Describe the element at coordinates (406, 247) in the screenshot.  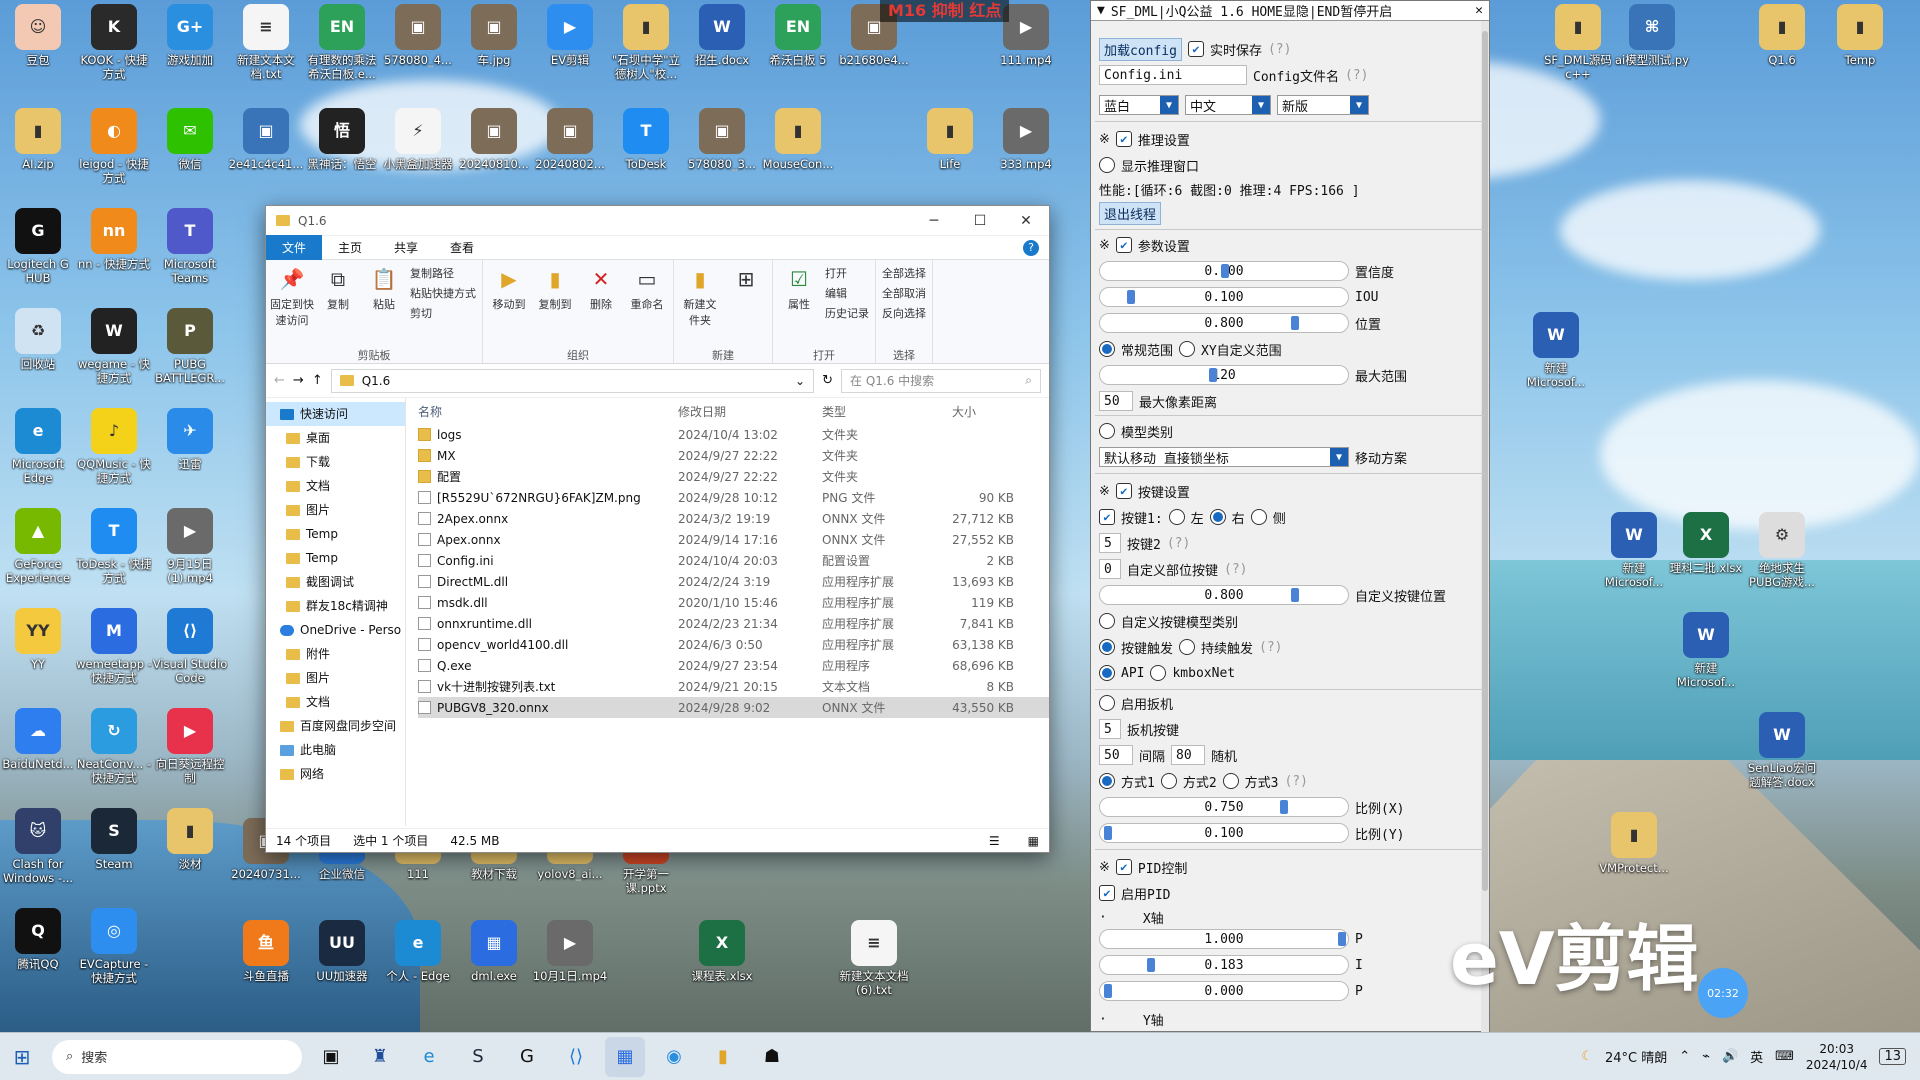
I see `tab-share: 共享` at that location.